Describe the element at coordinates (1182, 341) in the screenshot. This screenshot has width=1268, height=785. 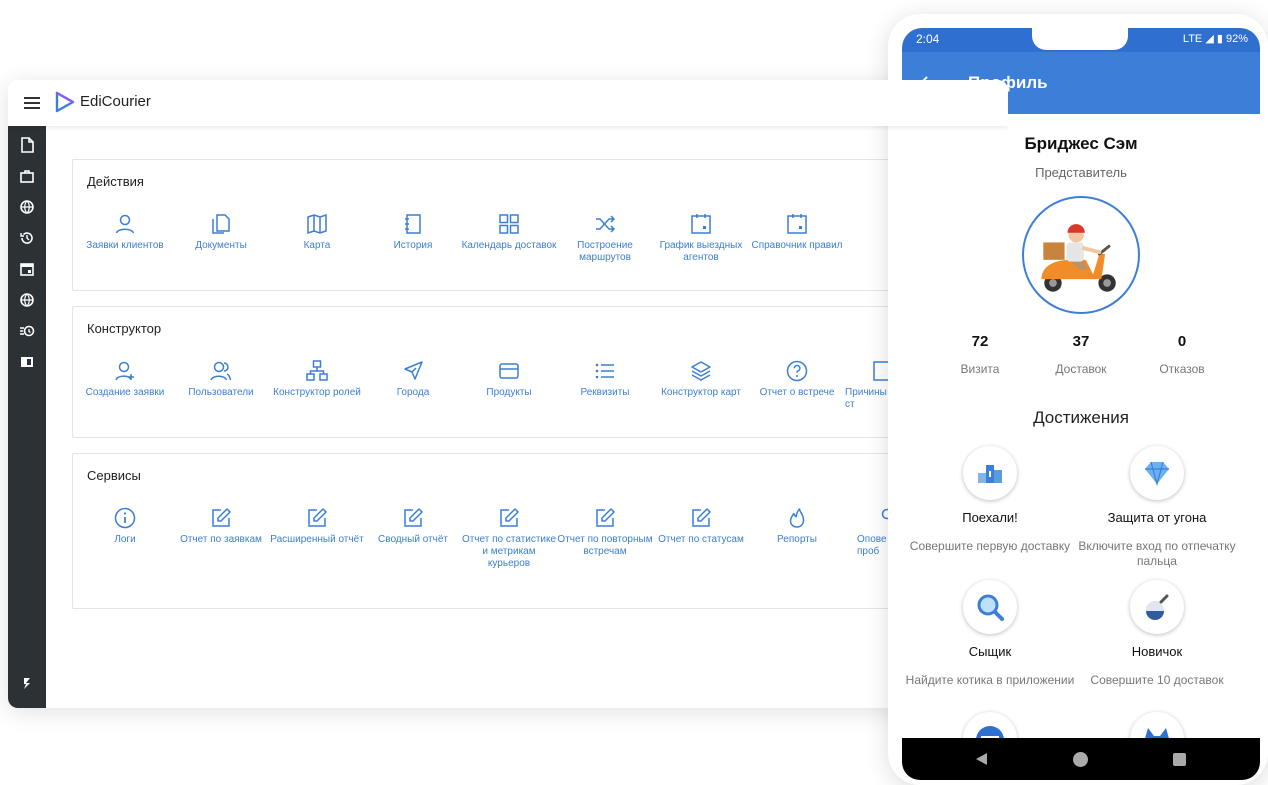
I see `stat-value: 0` at that location.